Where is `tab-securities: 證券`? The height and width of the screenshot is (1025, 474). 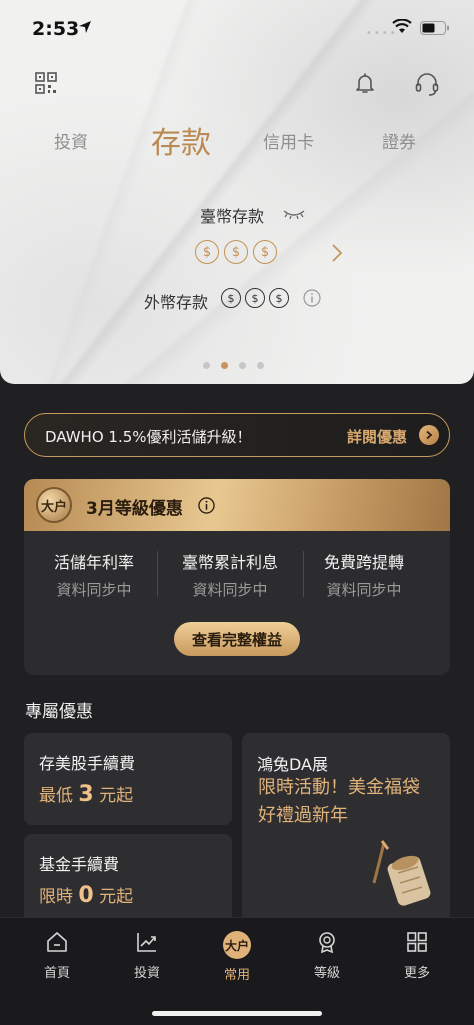 tab-securities: 證券 is located at coordinates (399, 140).